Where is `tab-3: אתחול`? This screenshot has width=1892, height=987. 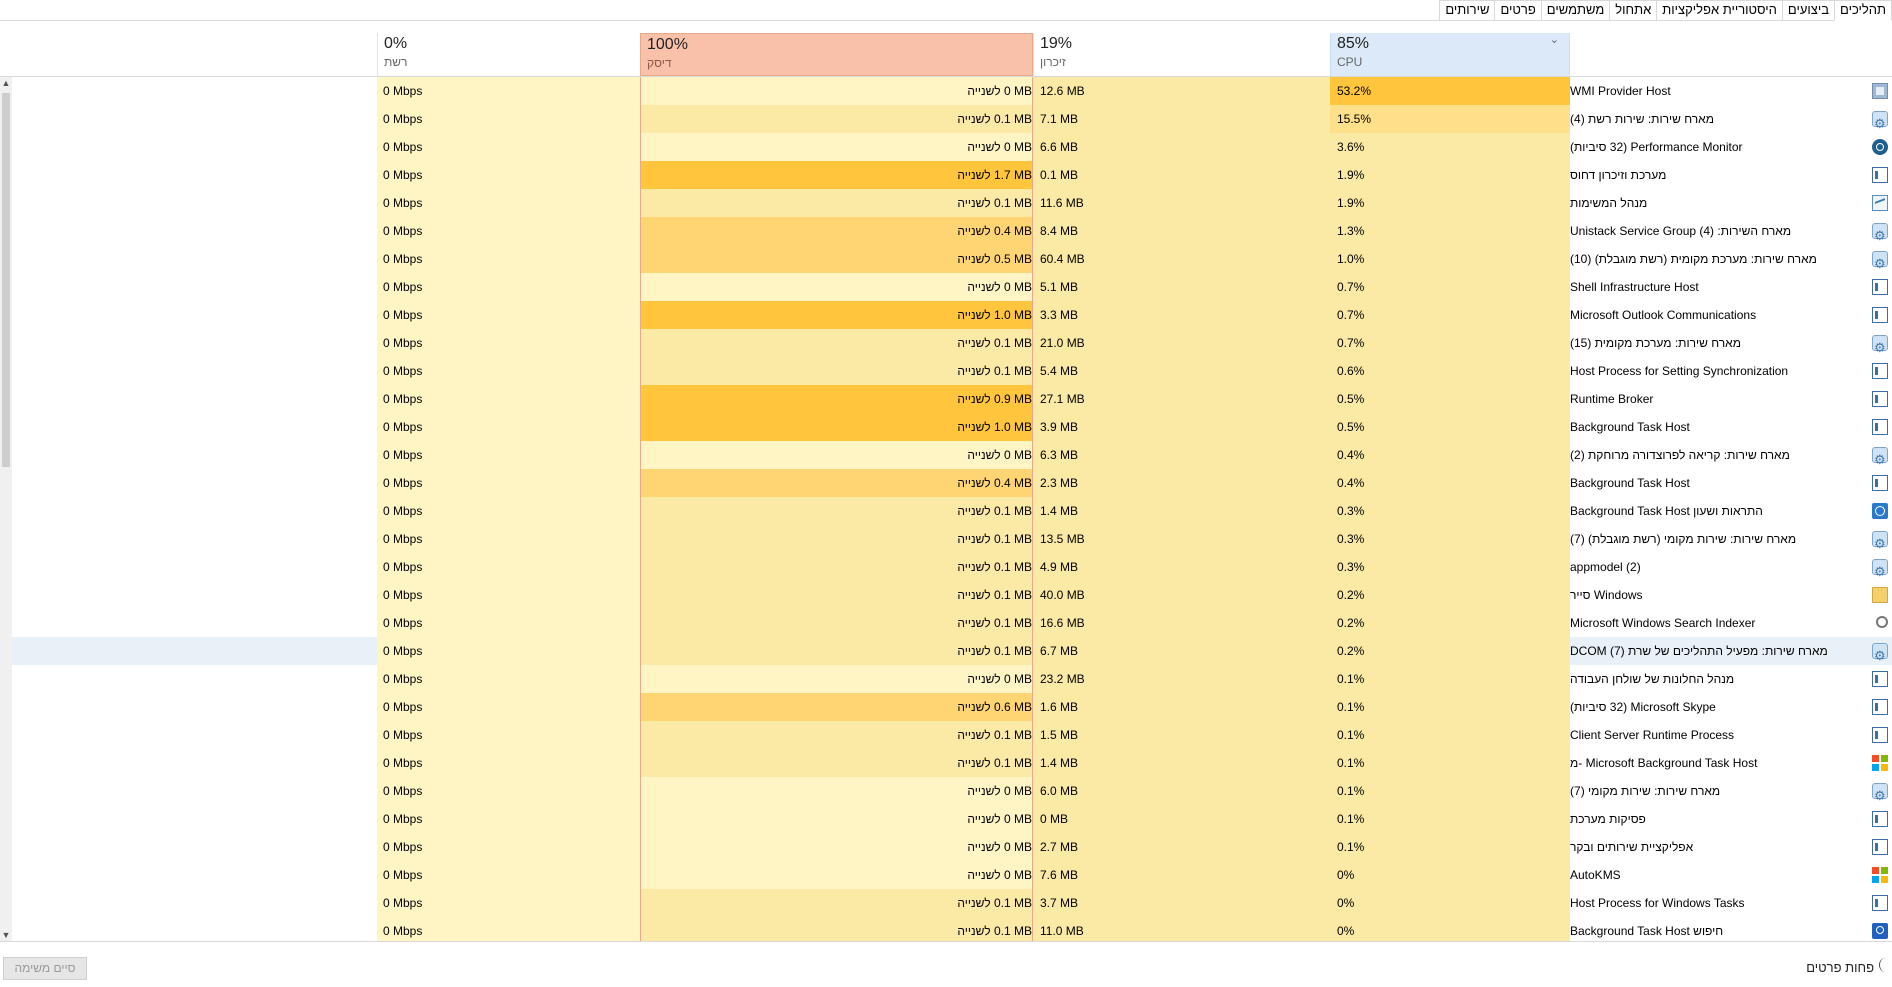 tab-3: אתחול is located at coordinates (1633, 10).